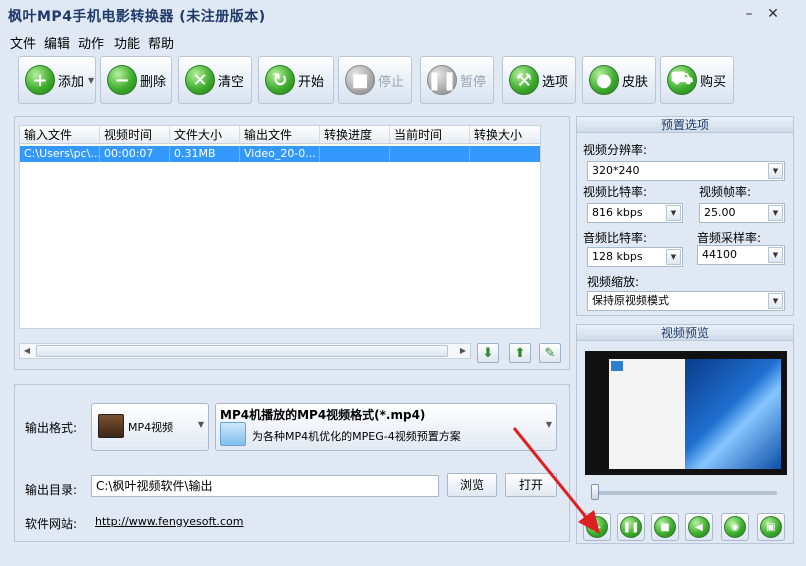 The height and width of the screenshot is (566, 806). I want to click on tools-icon: ⚒, so click(524, 80).